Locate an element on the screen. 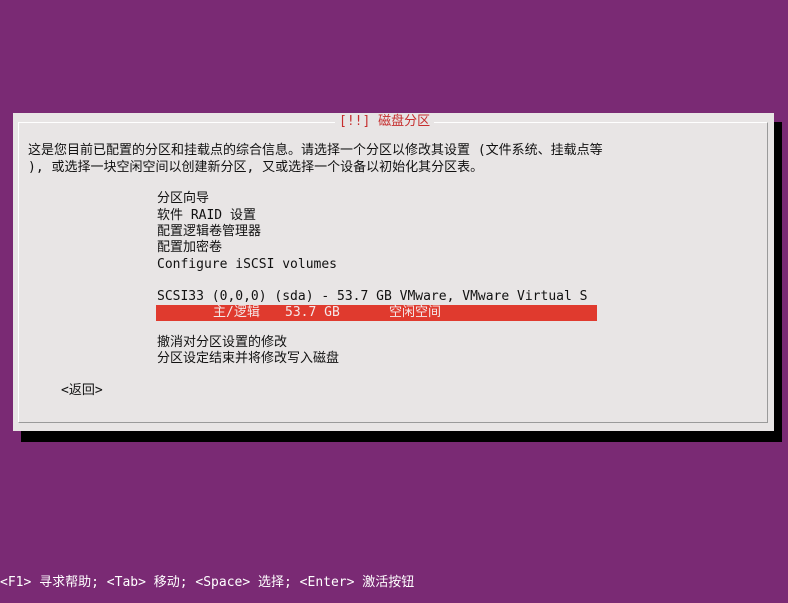  menu-item-guided-partitioning: 分区向导 is located at coordinates (183, 199).